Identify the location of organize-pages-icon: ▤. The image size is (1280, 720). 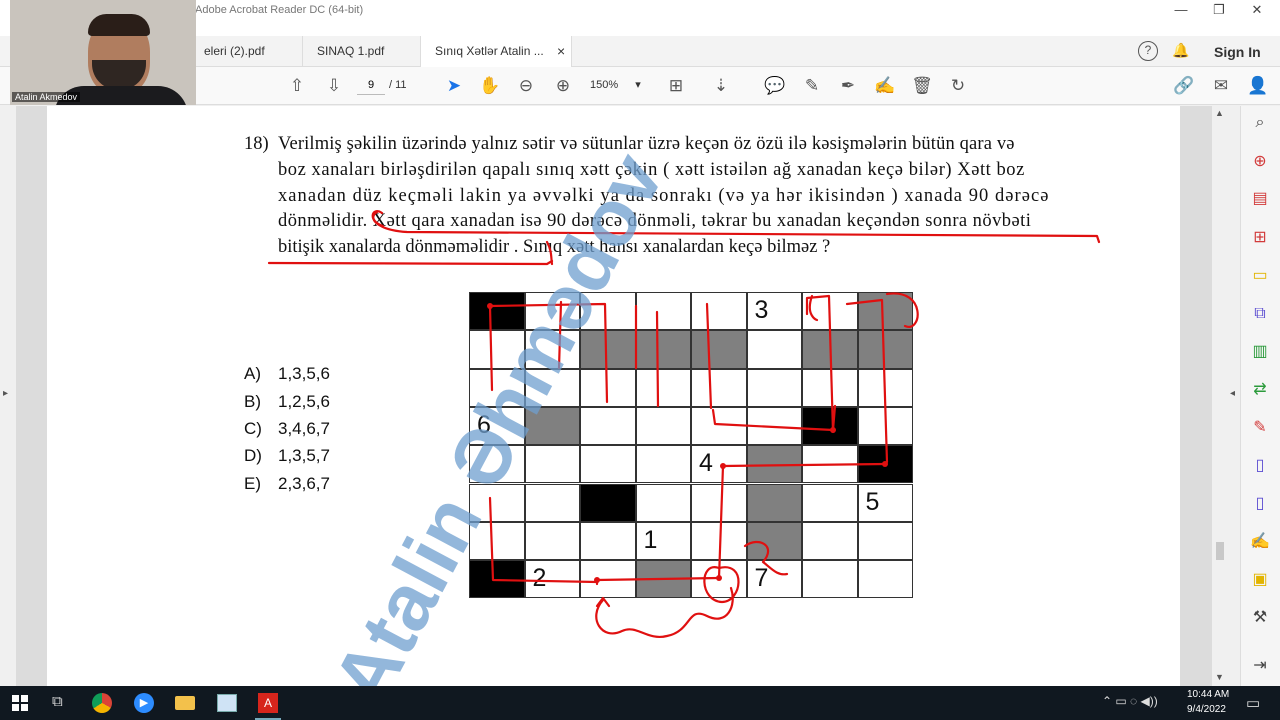
(1260, 199).